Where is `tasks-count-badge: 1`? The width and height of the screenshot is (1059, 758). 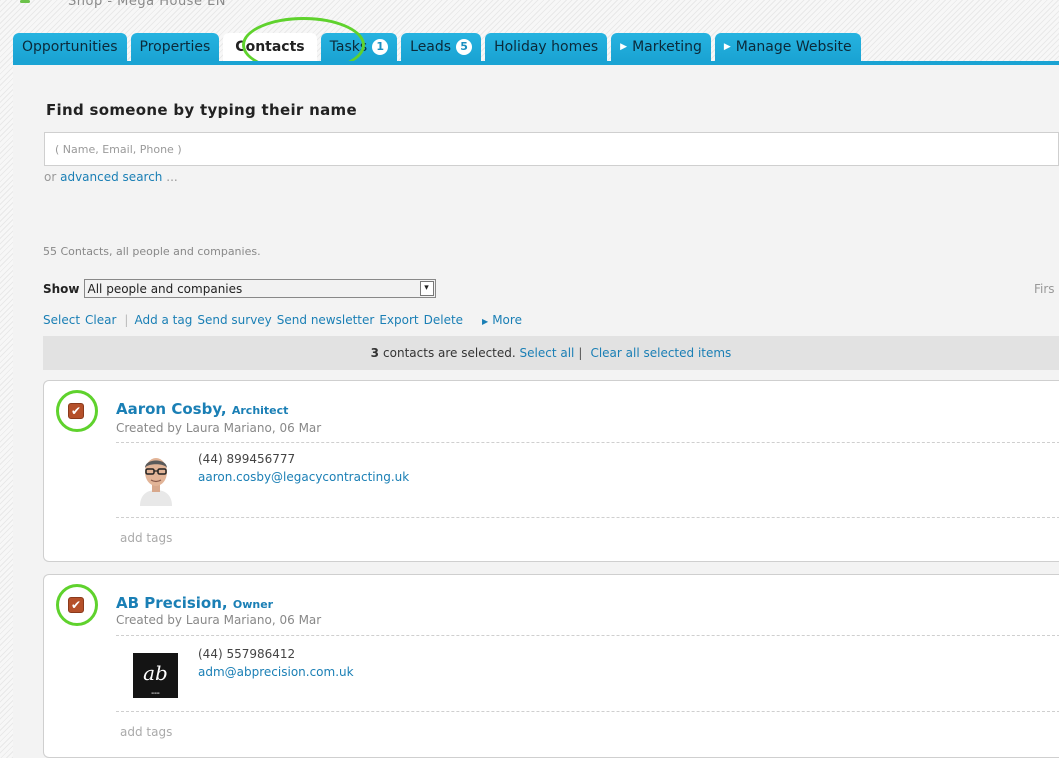 tasks-count-badge: 1 is located at coordinates (380, 47).